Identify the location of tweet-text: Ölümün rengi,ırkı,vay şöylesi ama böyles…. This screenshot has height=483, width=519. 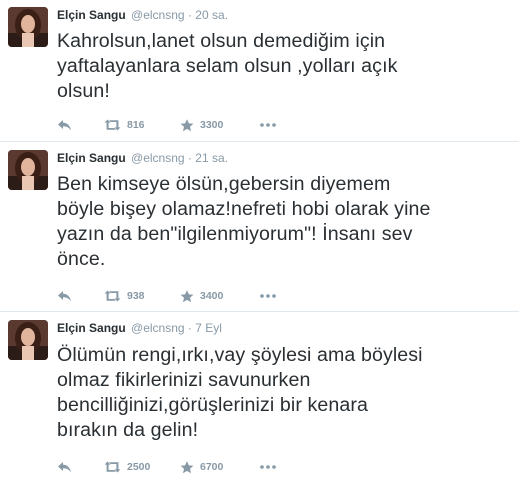
(240, 393).